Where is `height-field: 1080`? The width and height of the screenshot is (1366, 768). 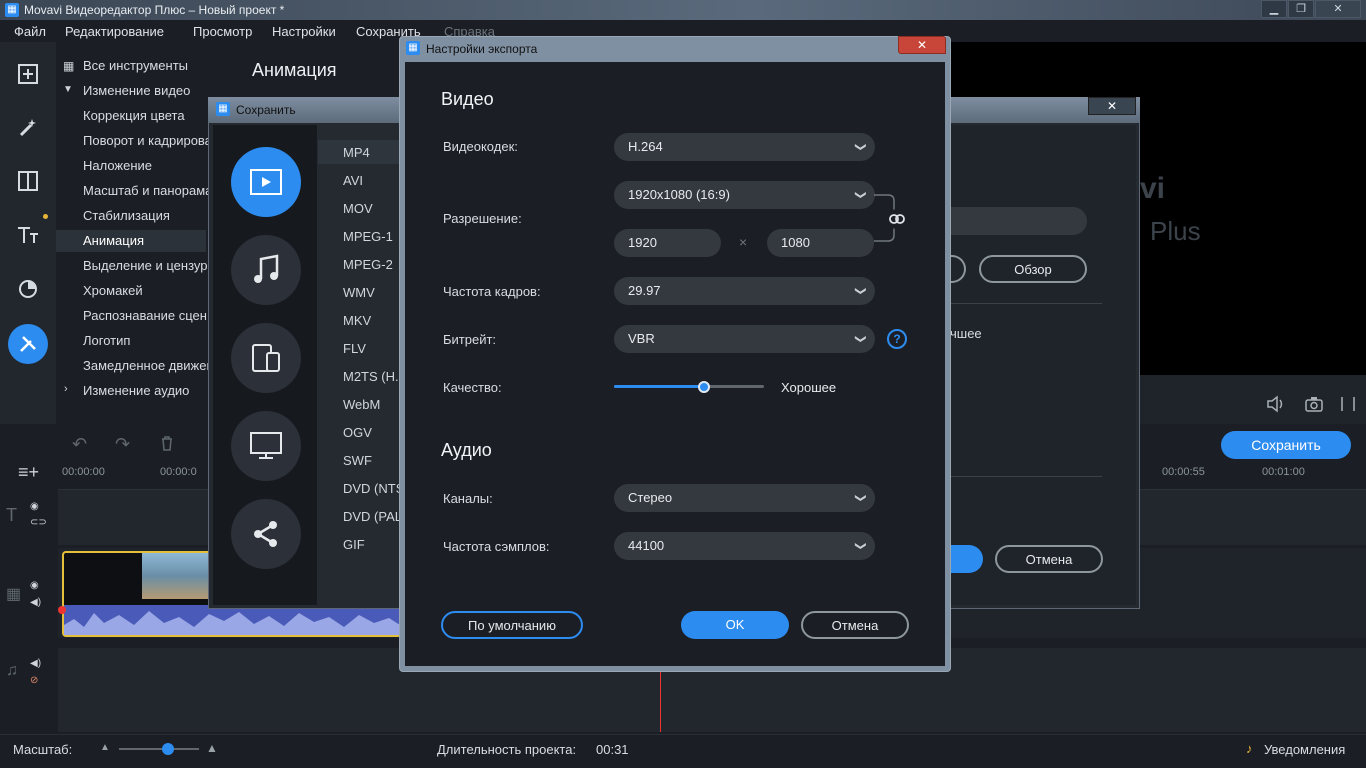 height-field: 1080 is located at coordinates (820, 243).